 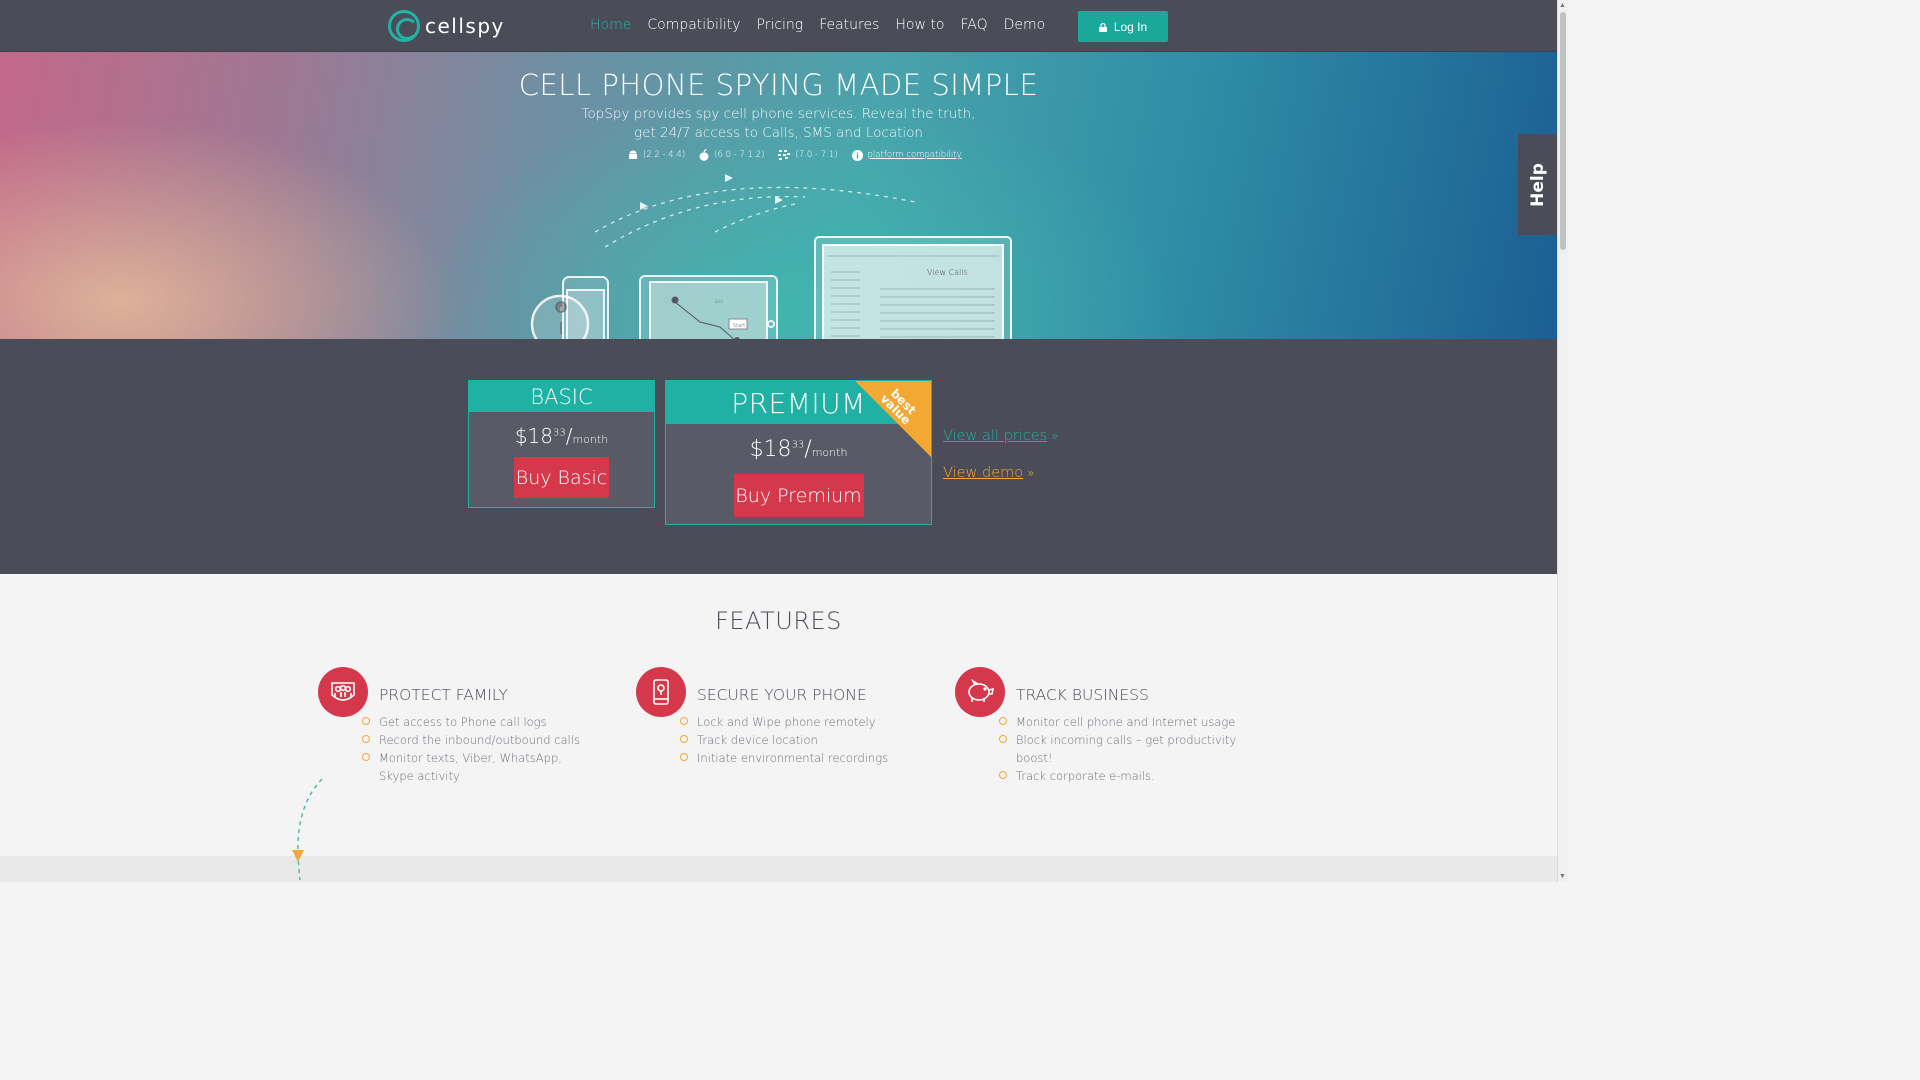 What do you see at coordinates (561, 477) in the screenshot?
I see `buy-basic-button: Buy Basic` at bounding box center [561, 477].